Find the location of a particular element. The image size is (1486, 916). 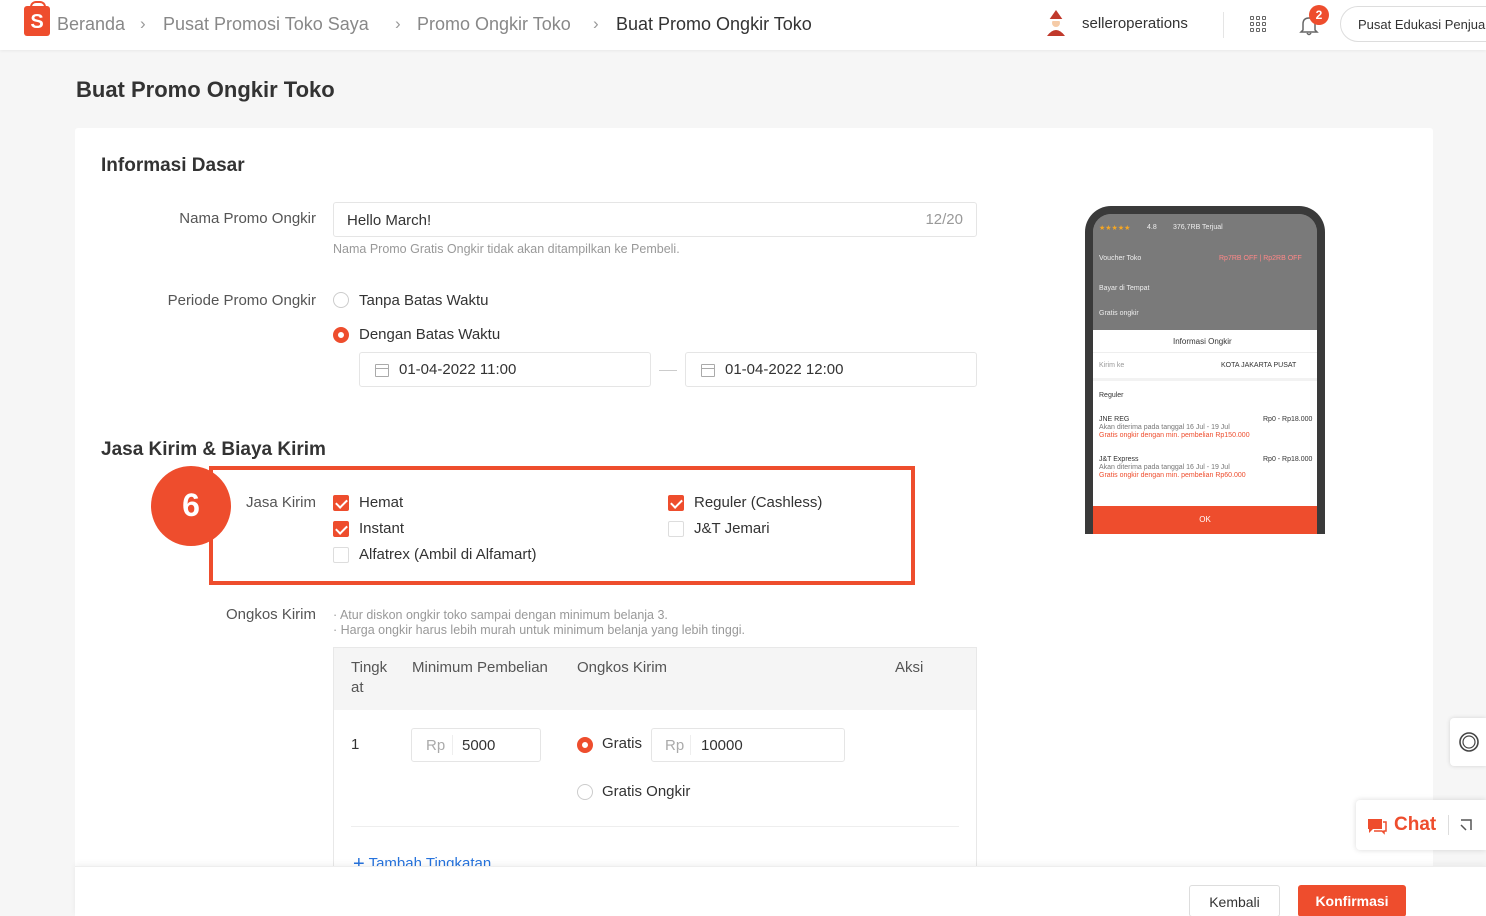

support-widget is located at coordinates (1468, 742).